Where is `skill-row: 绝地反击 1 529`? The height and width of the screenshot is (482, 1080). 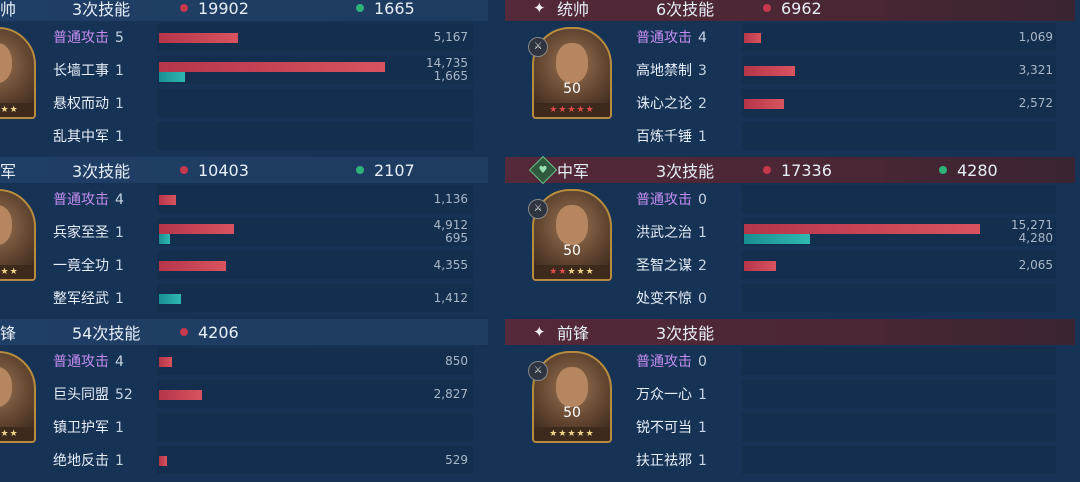 skill-row: 绝地反击 1 529 is located at coordinates (263, 459).